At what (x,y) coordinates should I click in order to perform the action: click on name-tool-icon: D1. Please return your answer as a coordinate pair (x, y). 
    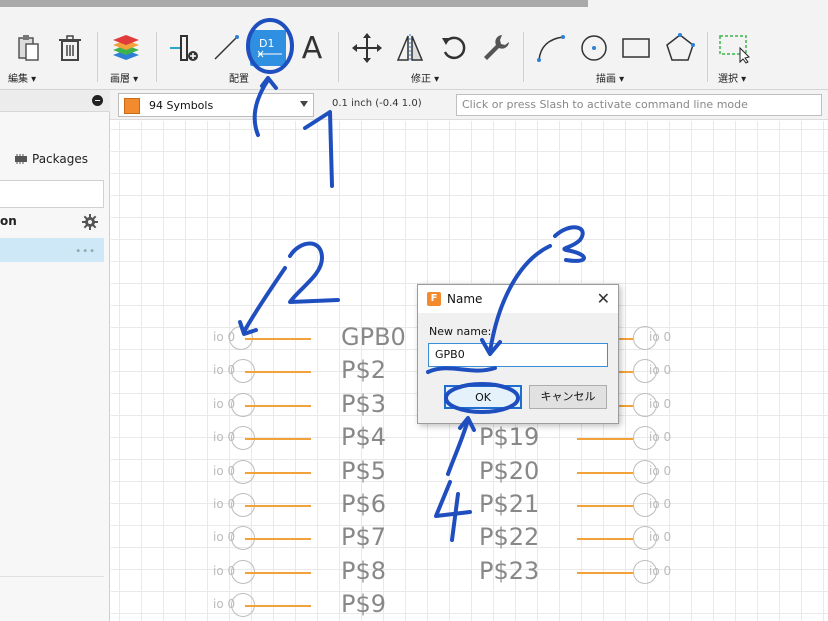
    Looking at the image, I should click on (268, 48).